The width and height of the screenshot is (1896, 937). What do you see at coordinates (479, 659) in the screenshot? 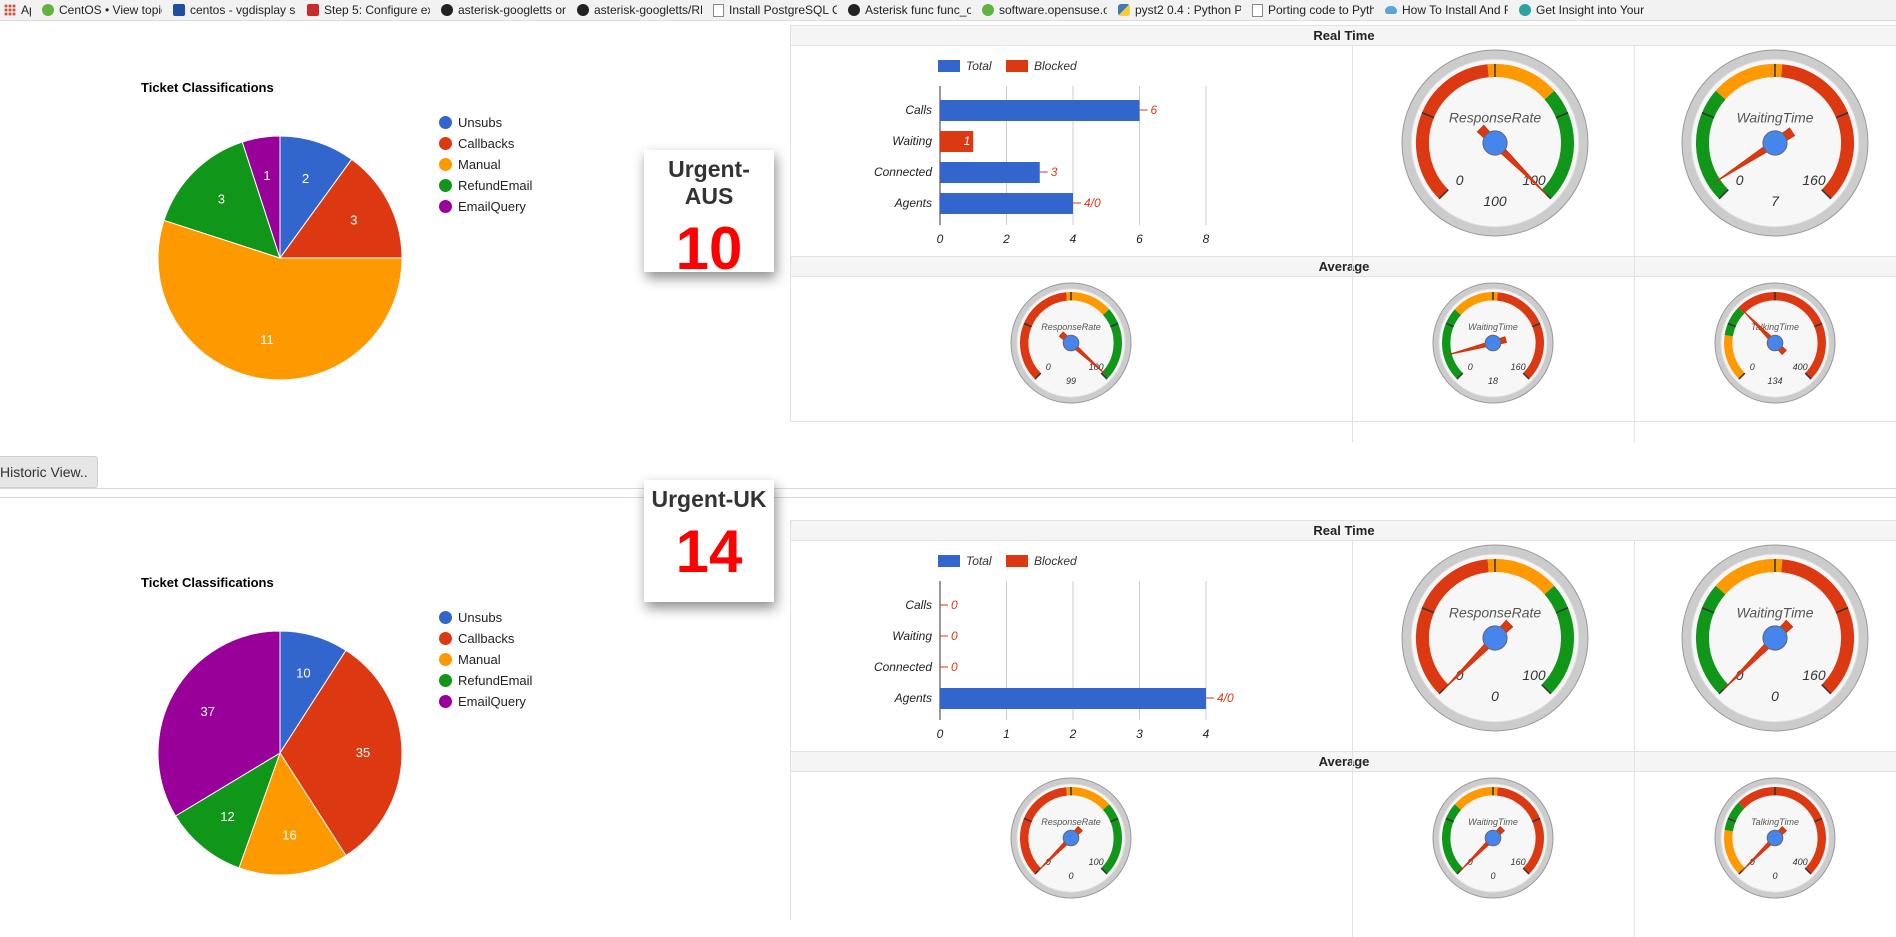
I see `legend-label: Manual` at bounding box center [479, 659].